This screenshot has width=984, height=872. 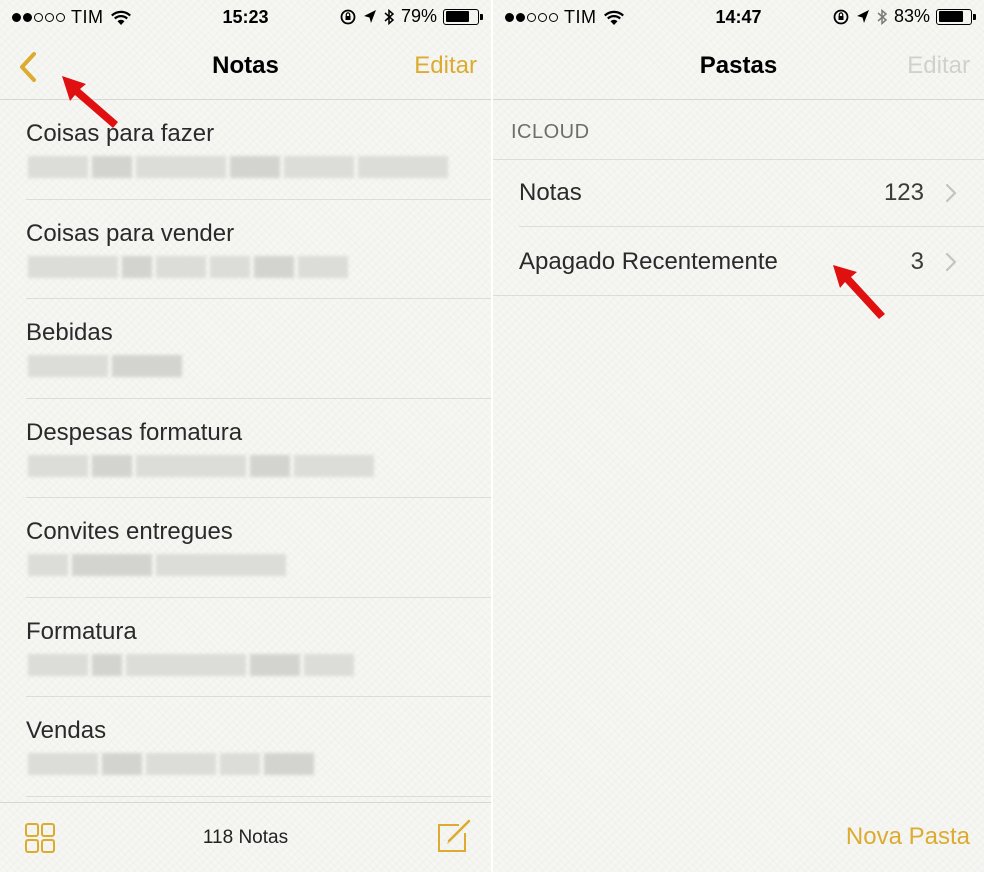 I want to click on status-right: 79%, so click(x=411, y=16).